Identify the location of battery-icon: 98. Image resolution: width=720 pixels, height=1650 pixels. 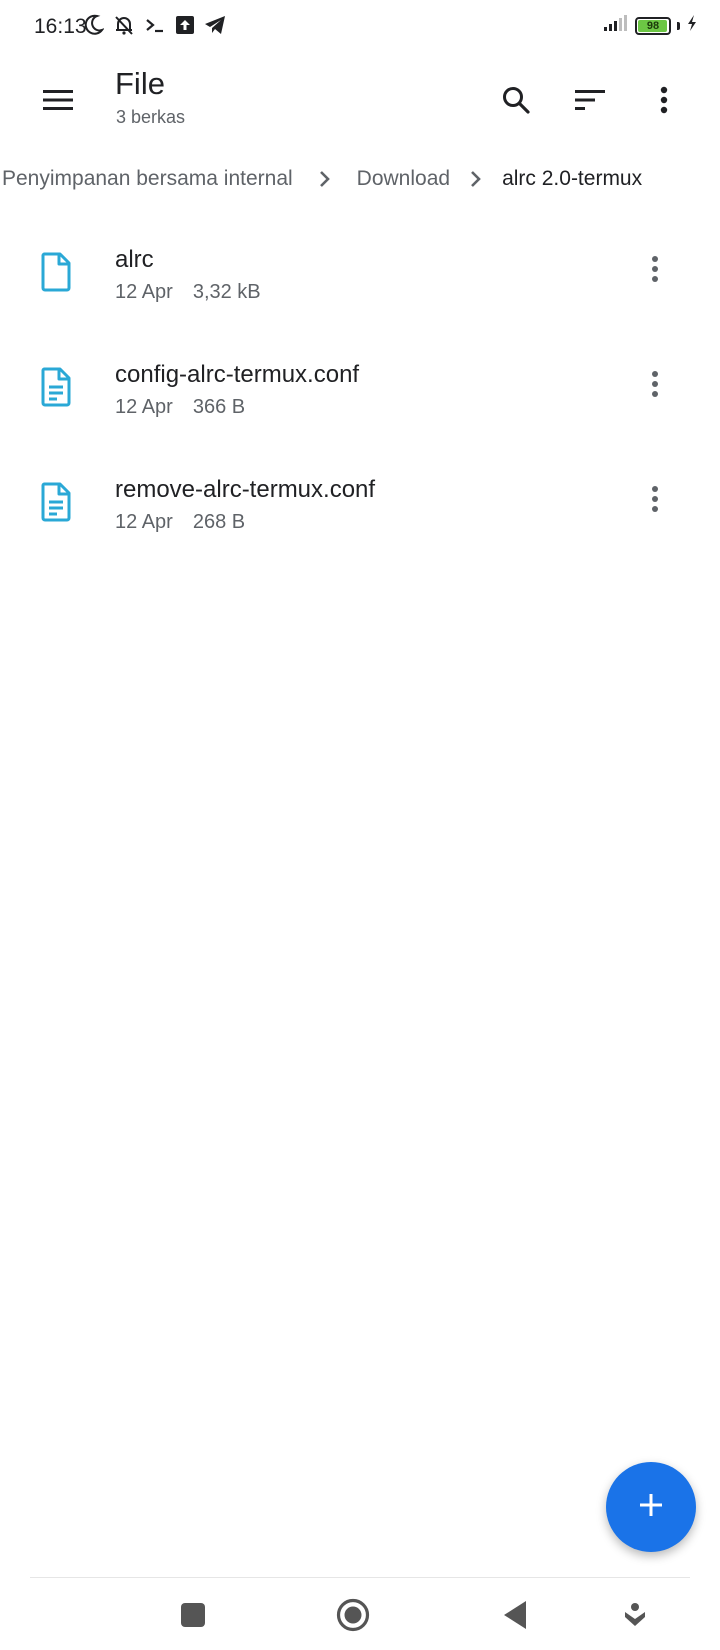
(653, 25).